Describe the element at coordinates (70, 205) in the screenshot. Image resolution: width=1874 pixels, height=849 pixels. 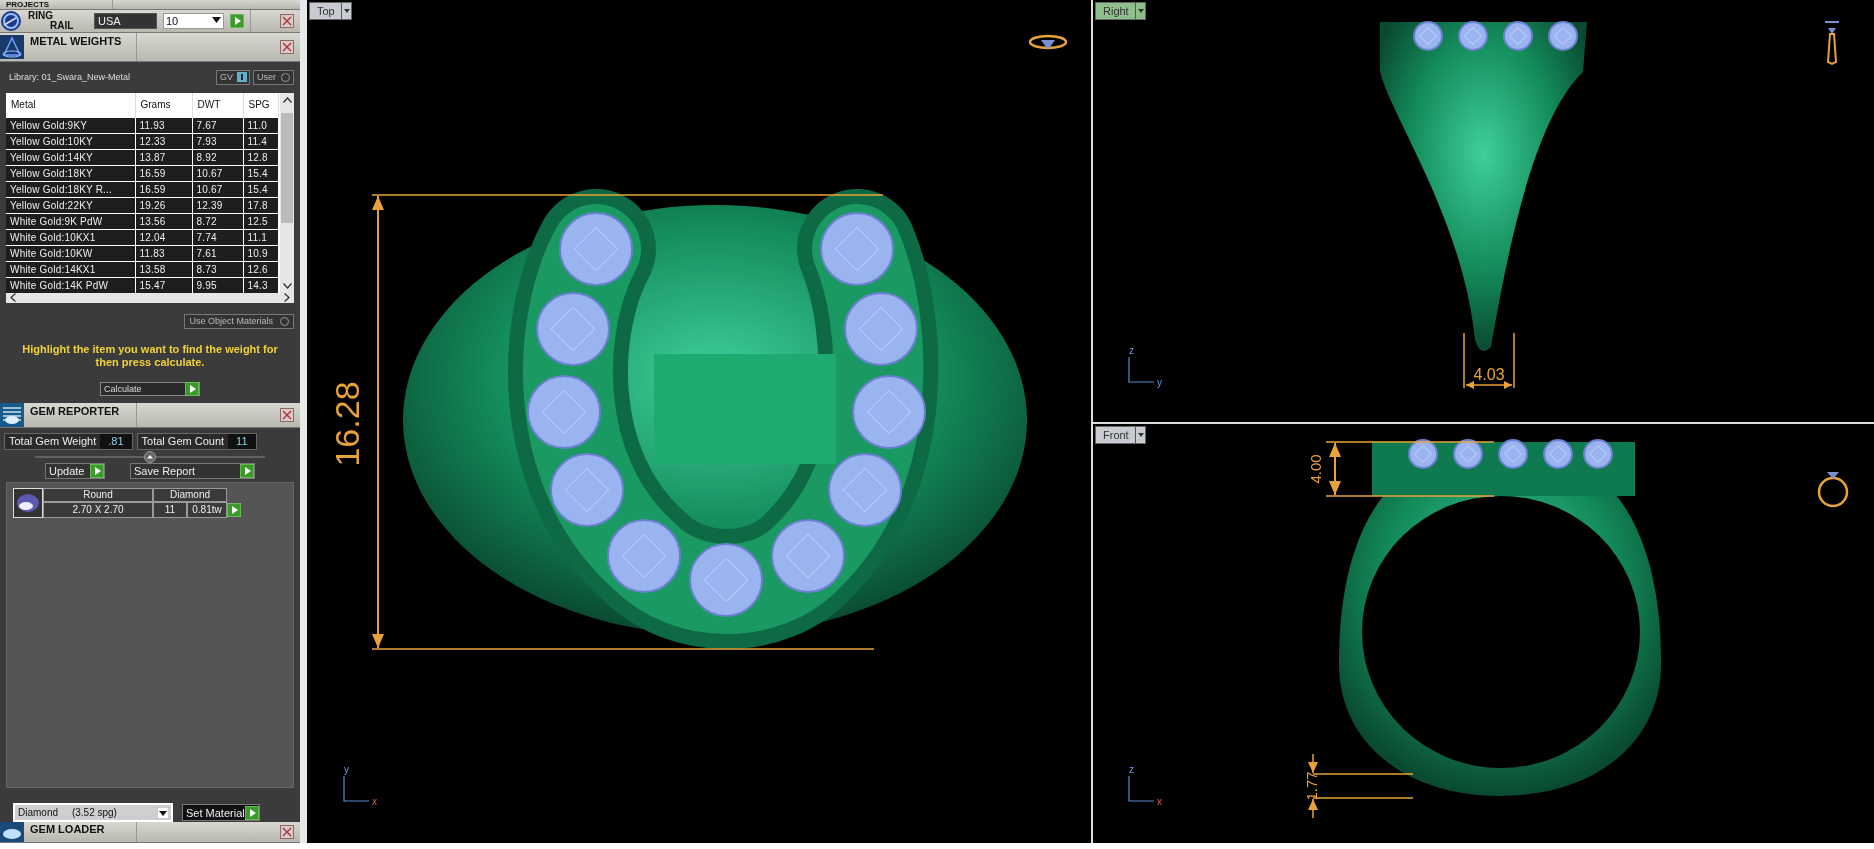
I see `table-cell: Yellow Gold:22KY` at that location.